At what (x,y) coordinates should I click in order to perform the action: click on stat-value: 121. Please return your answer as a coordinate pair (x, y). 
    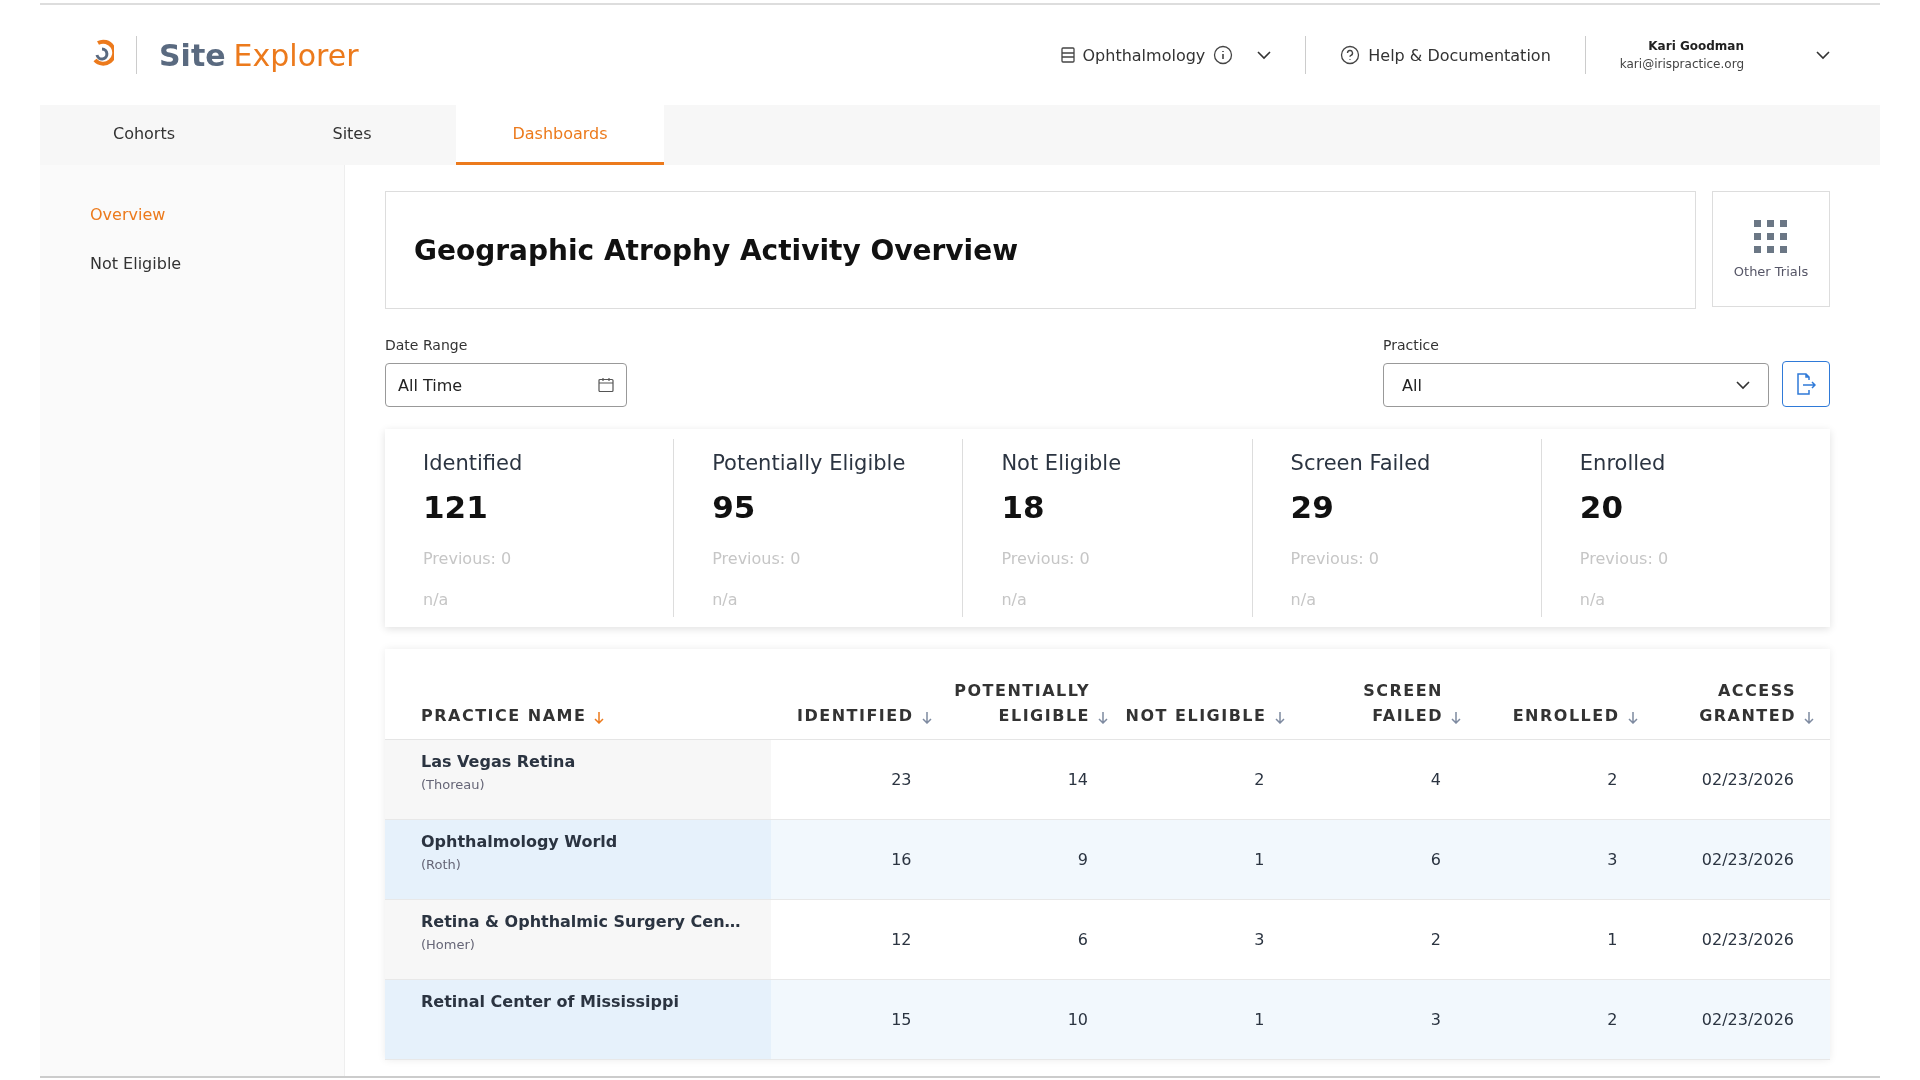
    Looking at the image, I should click on (456, 507).